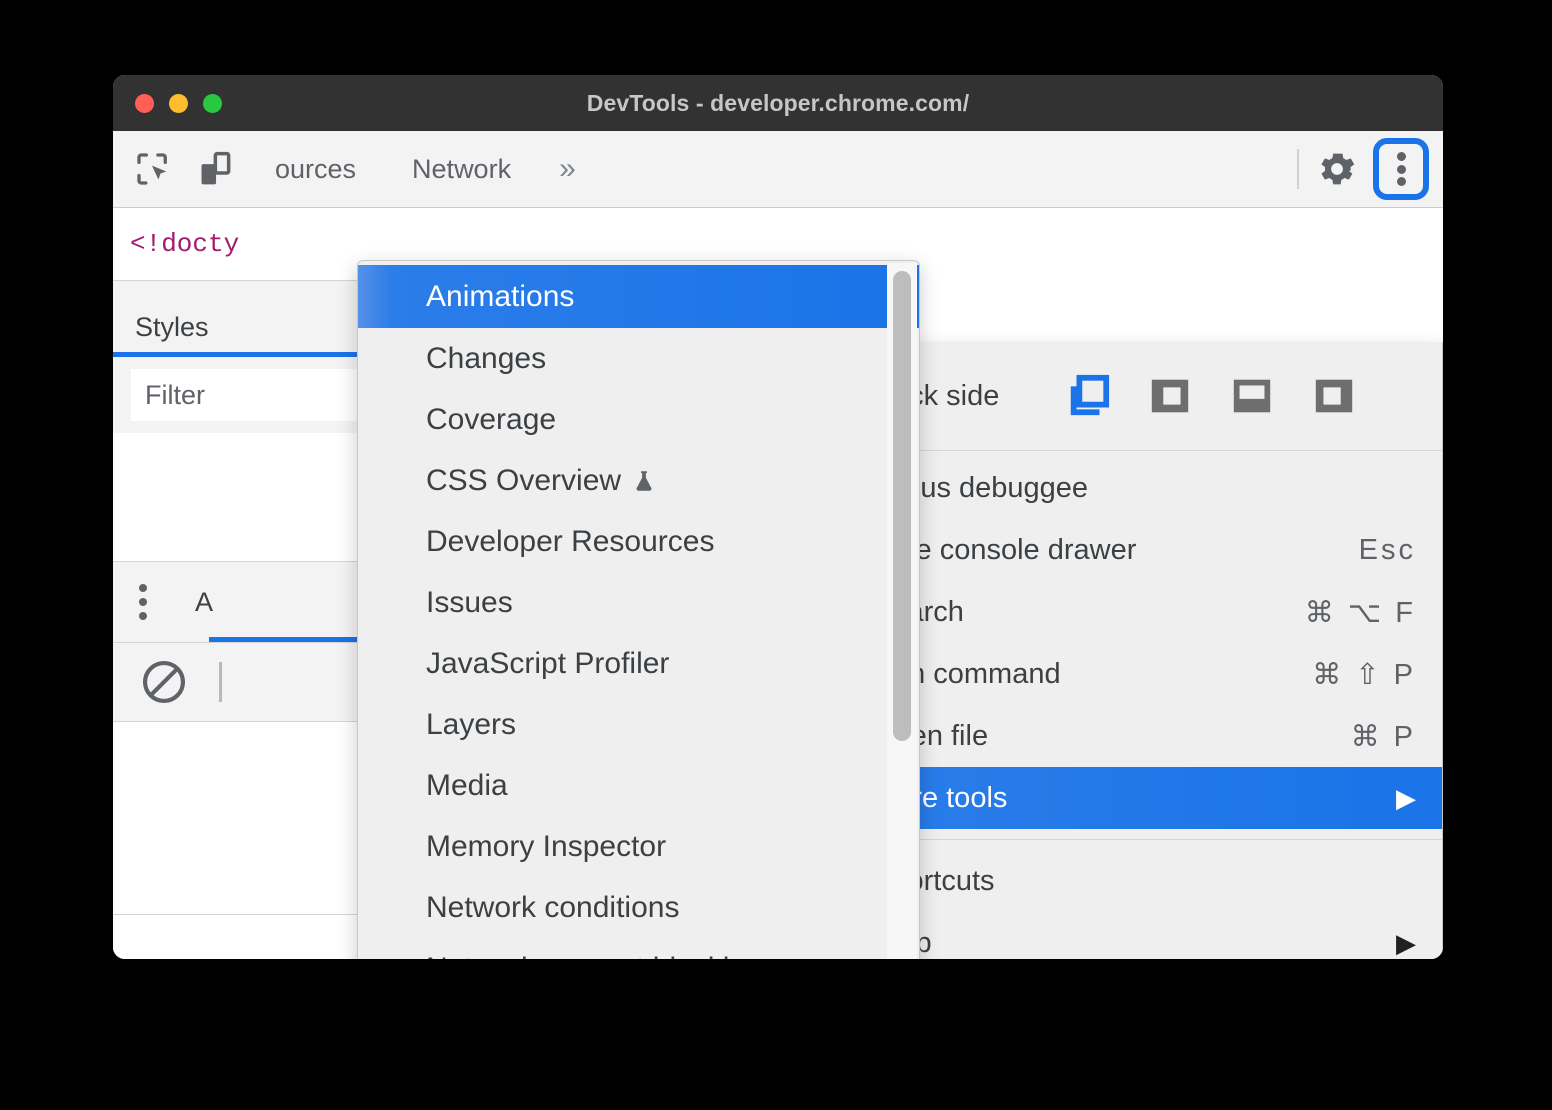  I want to click on submenu-item-animations: Animations, so click(638, 296).